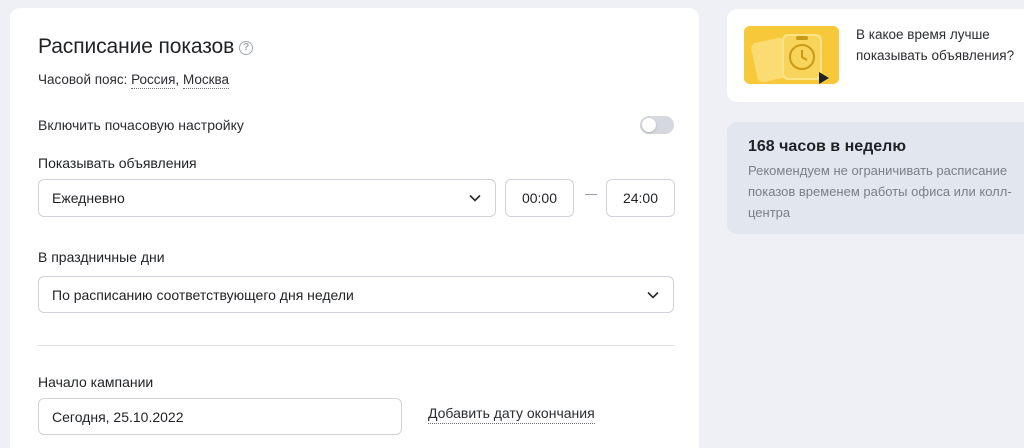 The image size is (1024, 448). Describe the element at coordinates (136, 46) in the screenshot. I see `page-title: Расписание показов` at that location.